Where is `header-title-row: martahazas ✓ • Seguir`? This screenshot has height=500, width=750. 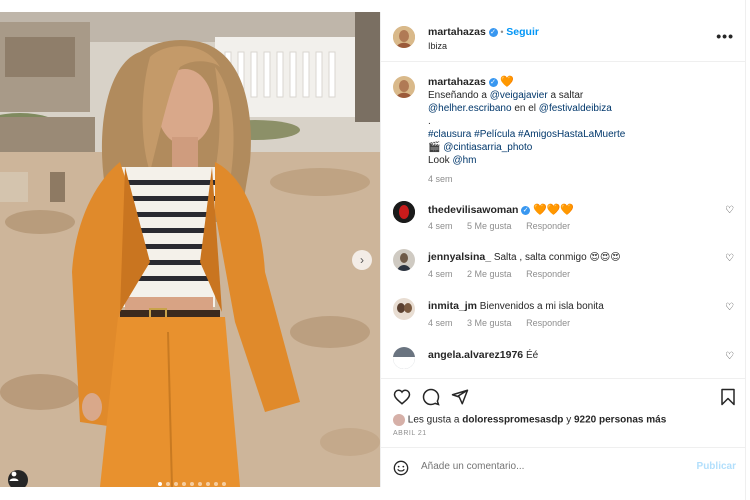
header-title-row: martahazas ✓ • Seguir is located at coordinates (483, 32).